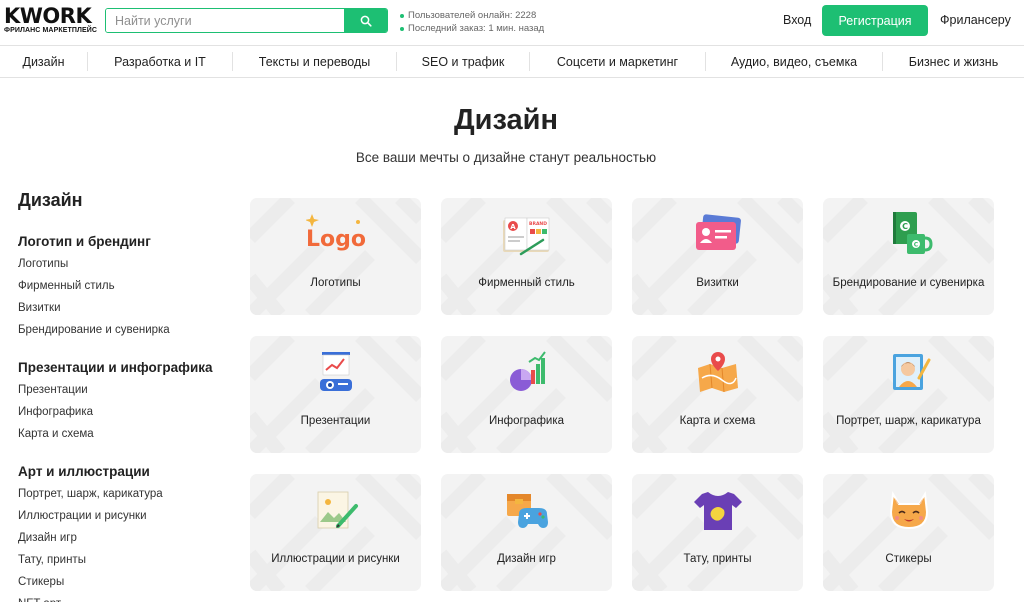  Describe the element at coordinates (402, 28) in the screenshot. I see `order-dot-icon` at that location.